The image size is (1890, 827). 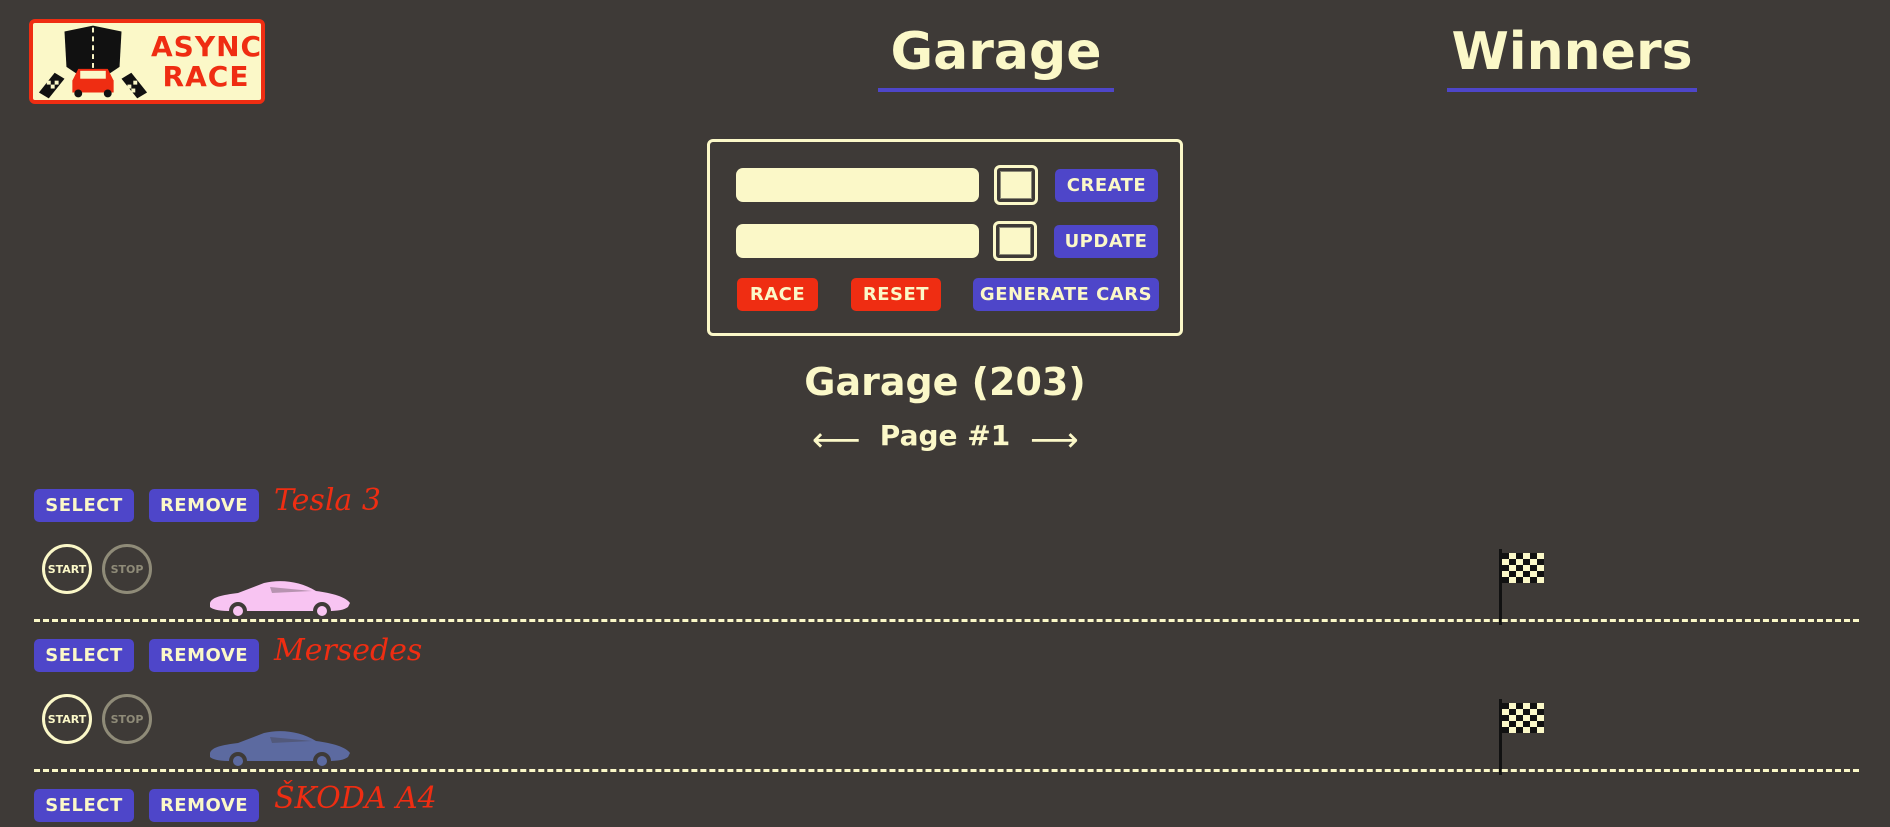 What do you see at coordinates (1572, 90) in the screenshot?
I see `nav-winners-underline` at bounding box center [1572, 90].